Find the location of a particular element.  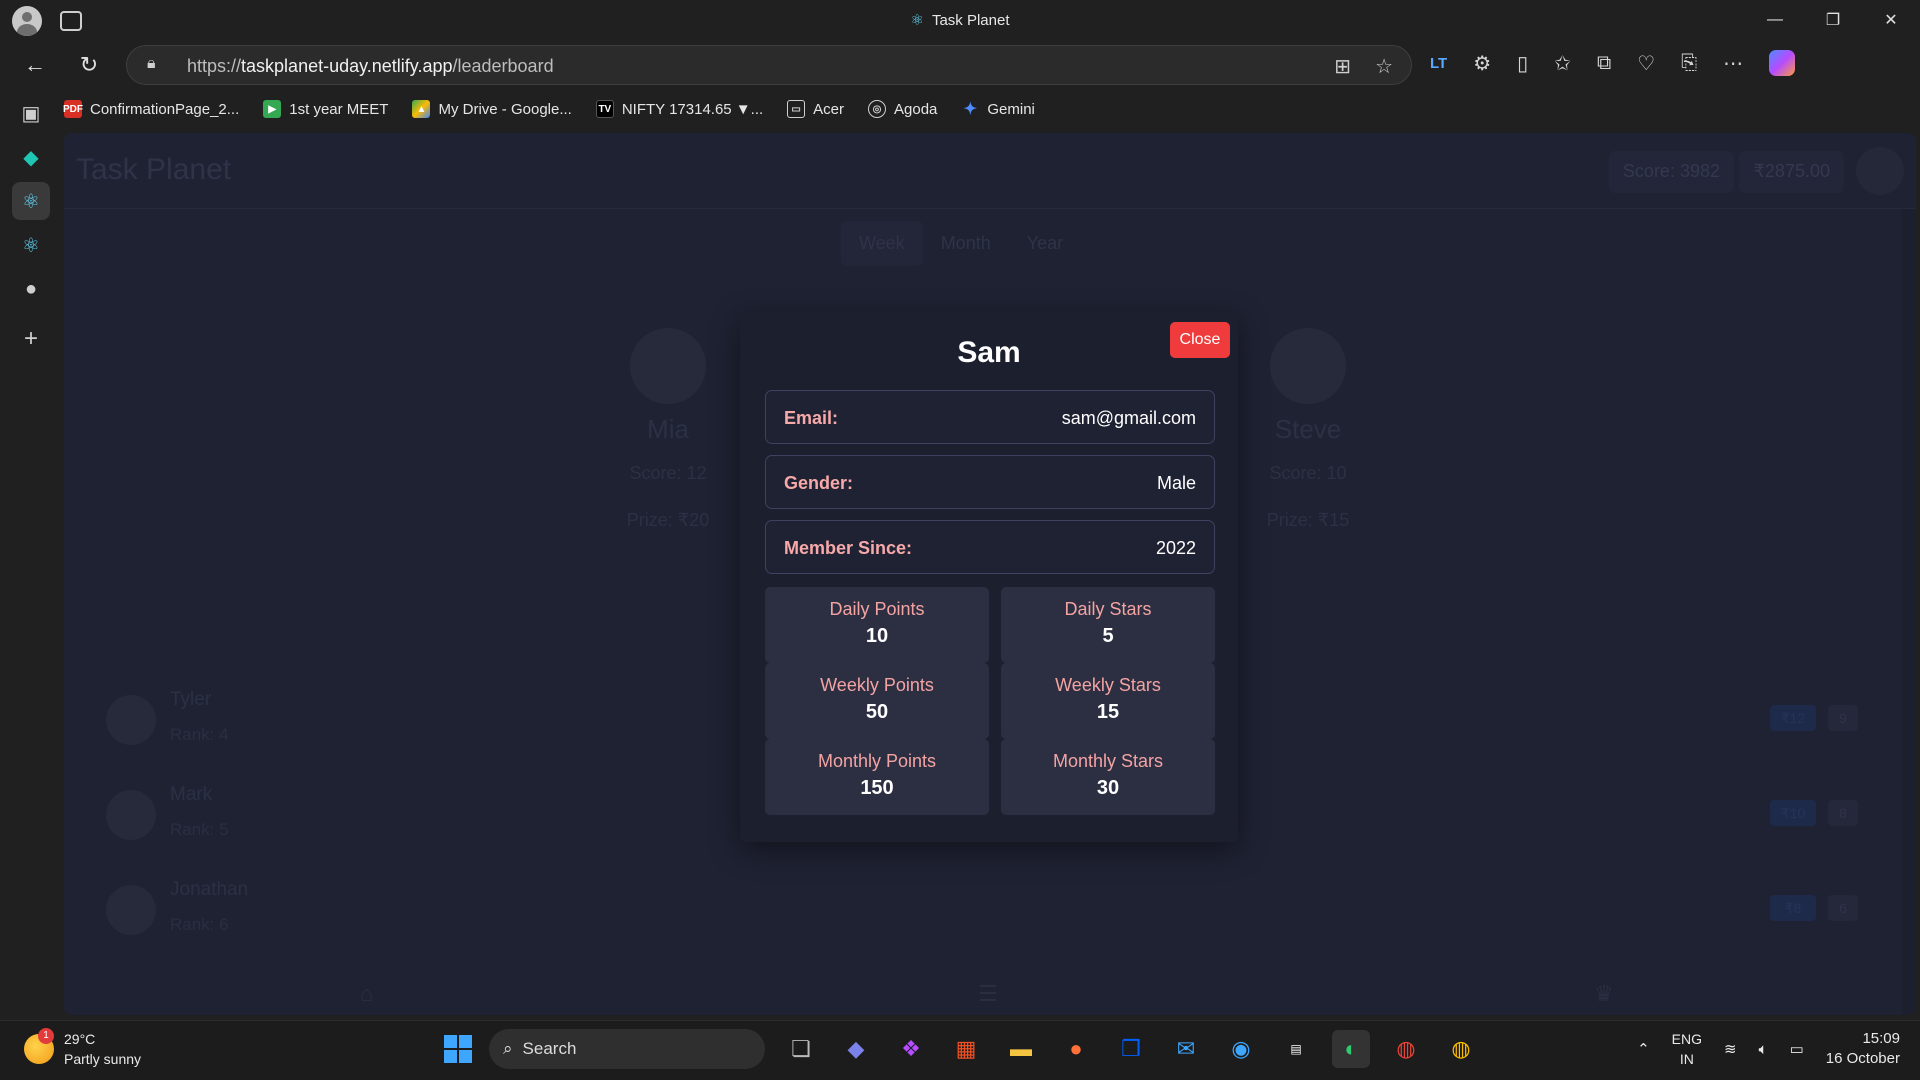

rank-name: Tyler is located at coordinates (191, 699).